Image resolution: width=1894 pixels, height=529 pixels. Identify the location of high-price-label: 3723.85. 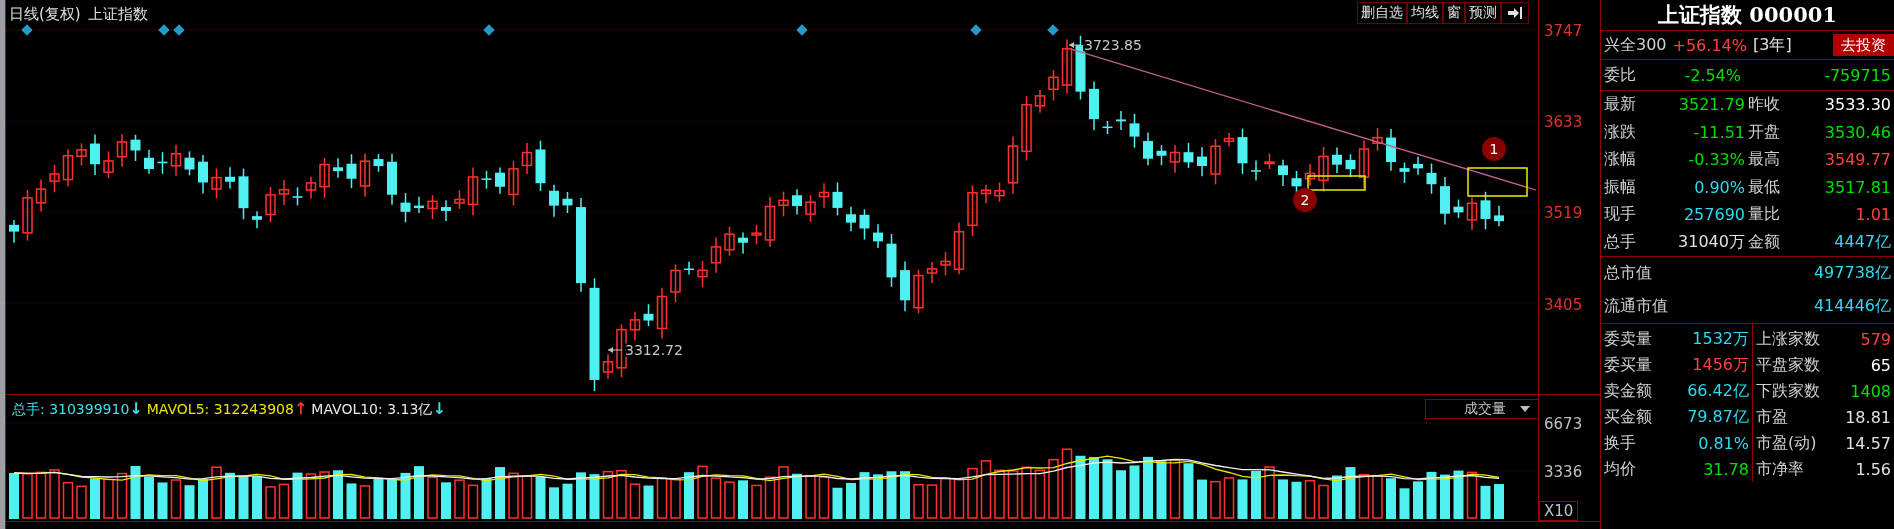
(1113, 45).